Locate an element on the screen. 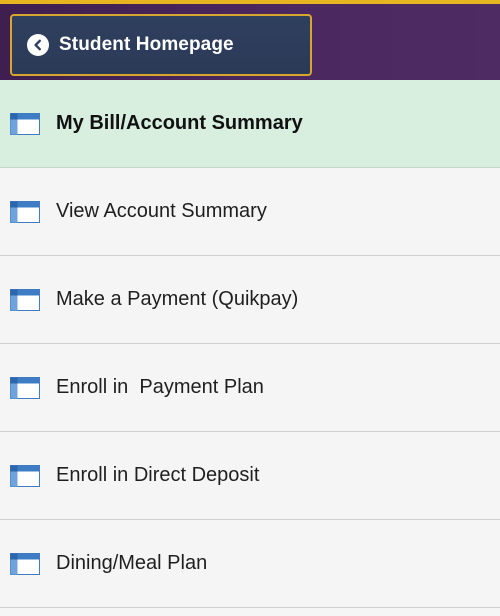  student-homepage-label: Student Homepage is located at coordinates (146, 44).